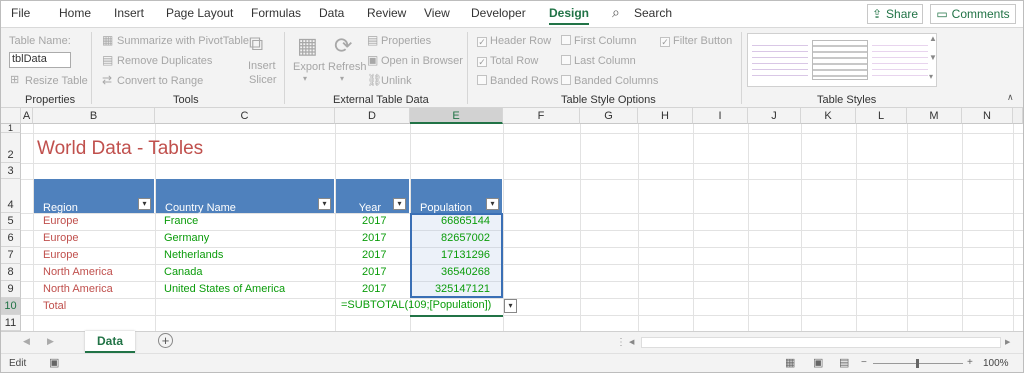 Image resolution: width=1024 pixels, height=373 pixels. Describe the element at coordinates (40, 60) in the screenshot. I see `table-name-input: tblData` at that location.